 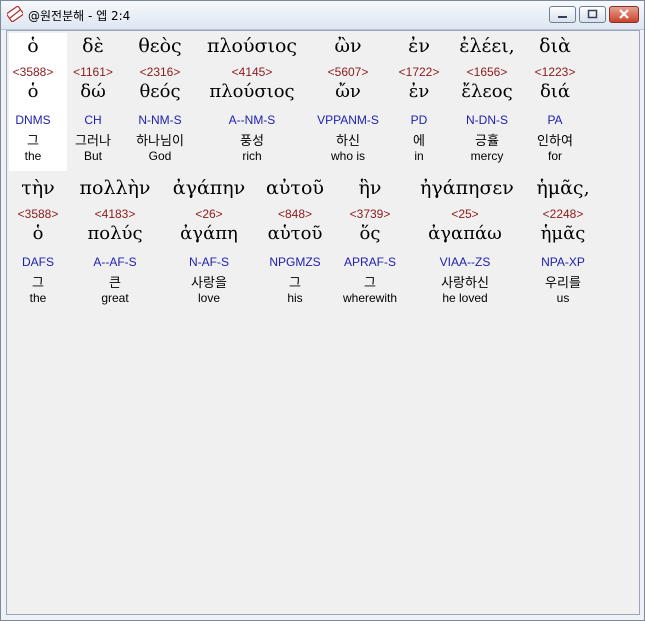 What do you see at coordinates (322, 15) in the screenshot?
I see `title-bar: @원전분해 - 엡 2:4` at bounding box center [322, 15].